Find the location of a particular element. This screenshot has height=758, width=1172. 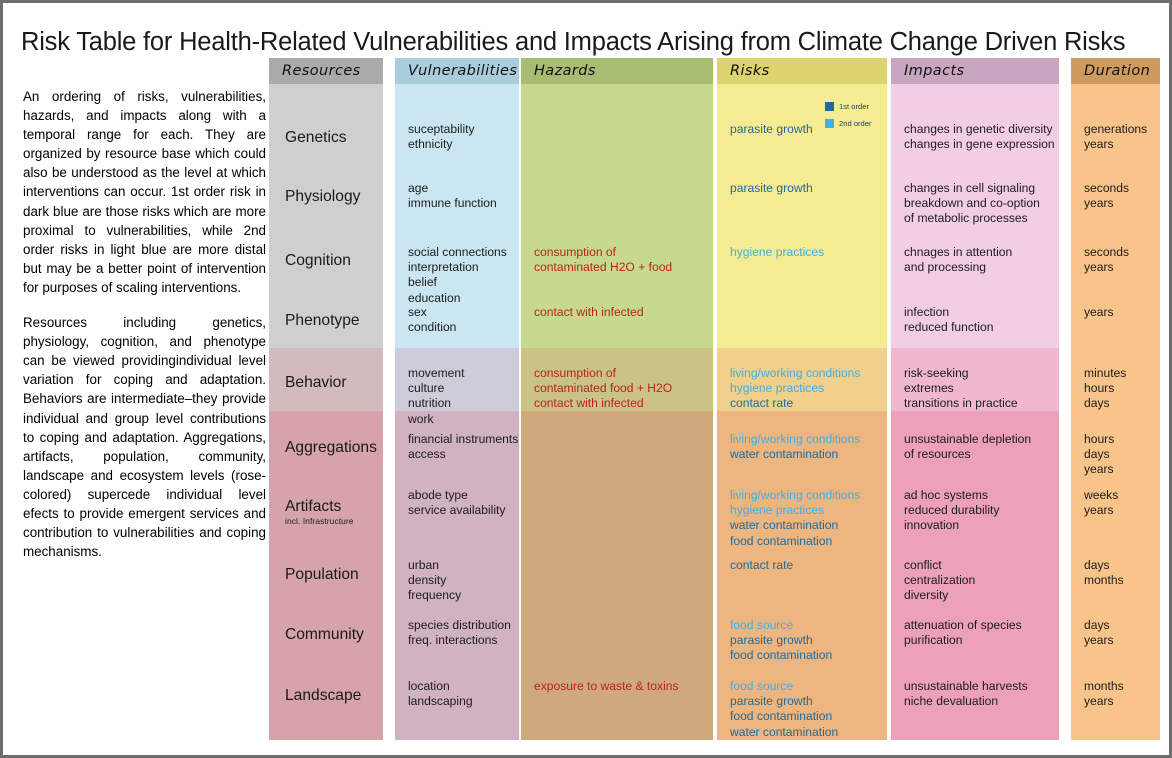

cell-impacts-community: attenuation of species purification is located at coordinates (975, 633).